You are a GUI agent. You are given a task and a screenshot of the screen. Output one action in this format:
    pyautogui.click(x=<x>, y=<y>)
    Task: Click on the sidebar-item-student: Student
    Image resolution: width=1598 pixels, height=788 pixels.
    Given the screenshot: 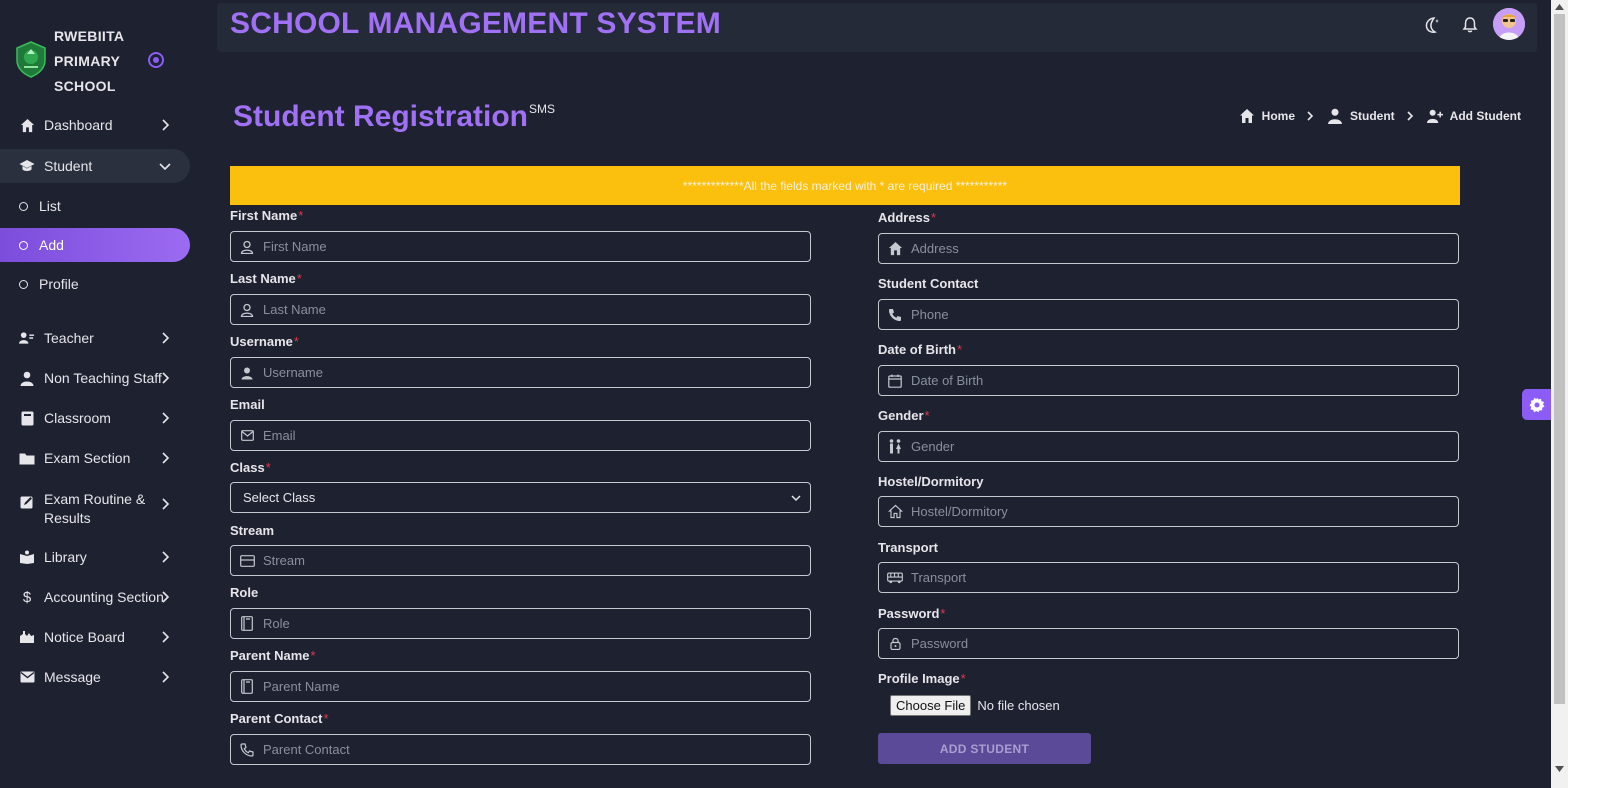 What is the action you would take?
    pyautogui.click(x=95, y=166)
    